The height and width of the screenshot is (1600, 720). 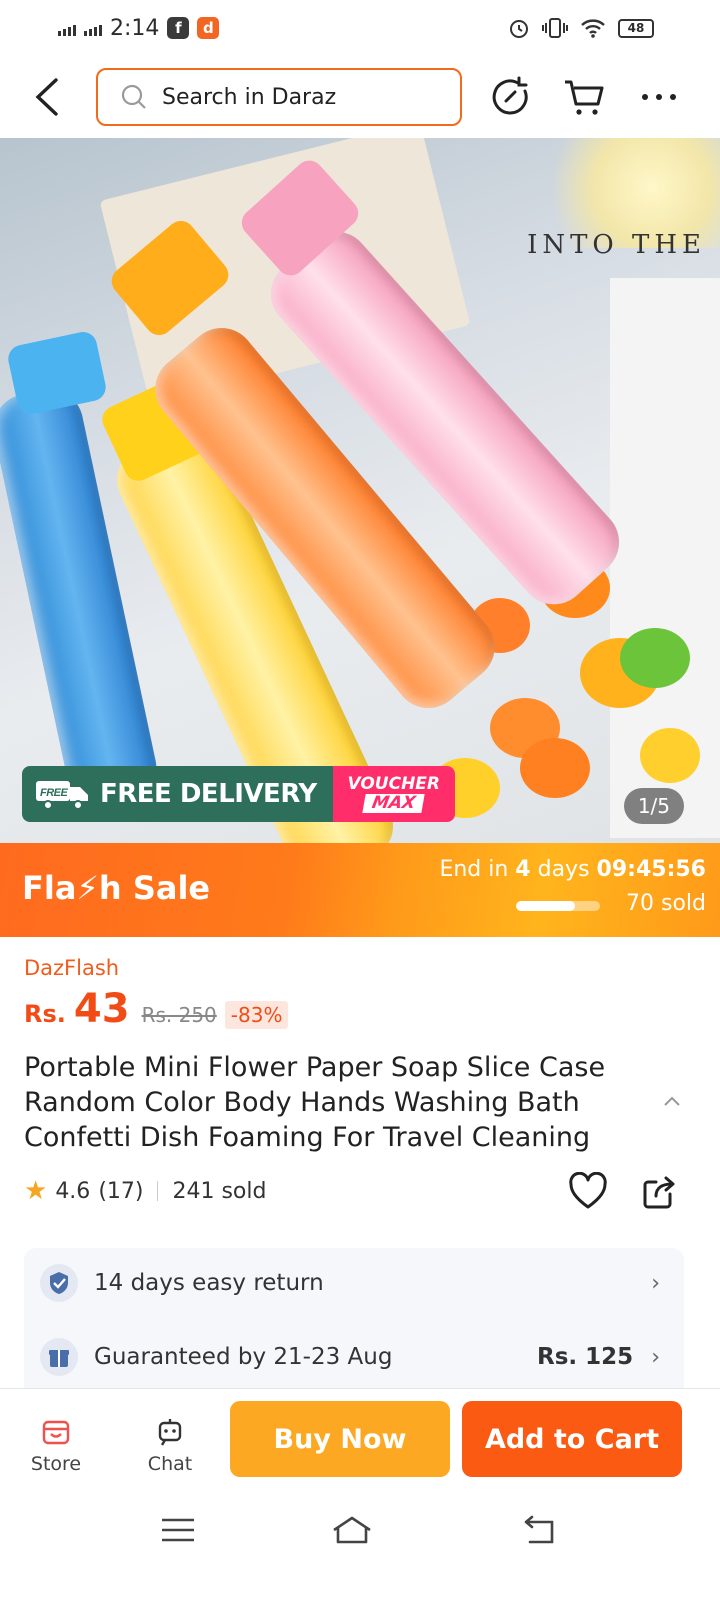 What do you see at coordinates (135, 28) in the screenshot?
I see `status-time: 2:14` at bounding box center [135, 28].